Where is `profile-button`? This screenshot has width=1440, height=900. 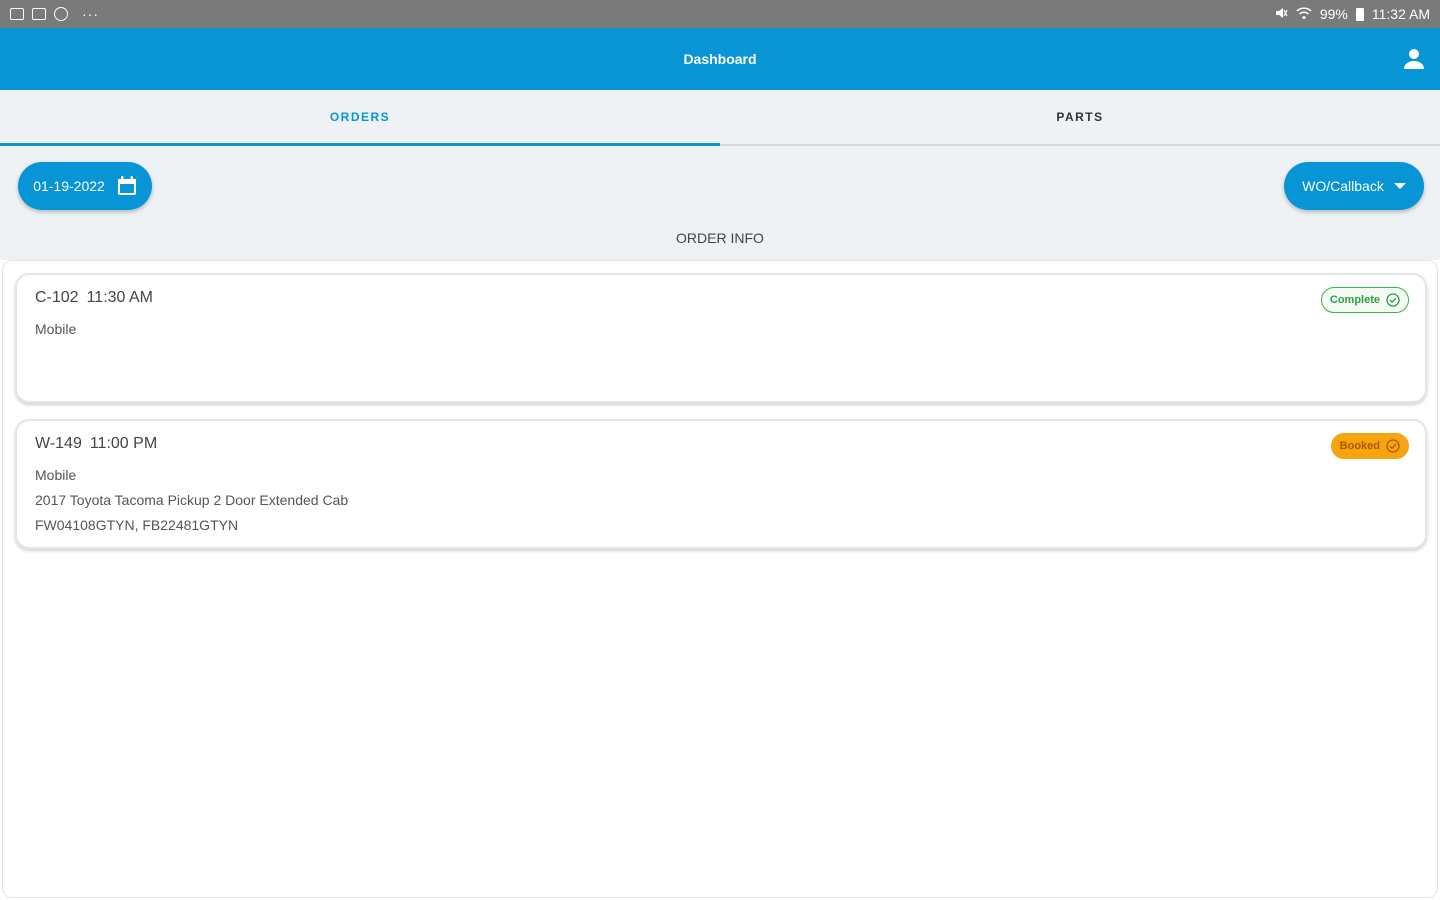
profile-button is located at coordinates (1414, 59).